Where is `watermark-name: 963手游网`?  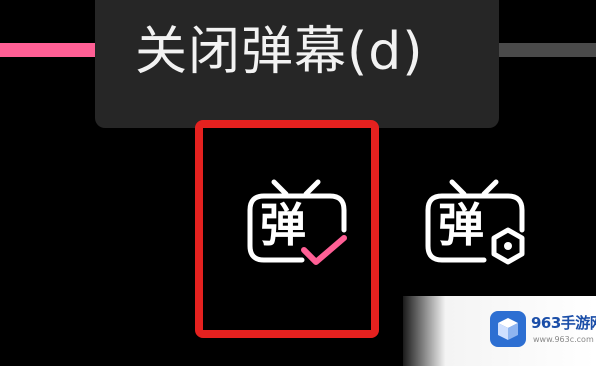
watermark-name: 963手游网 is located at coordinates (563, 323).